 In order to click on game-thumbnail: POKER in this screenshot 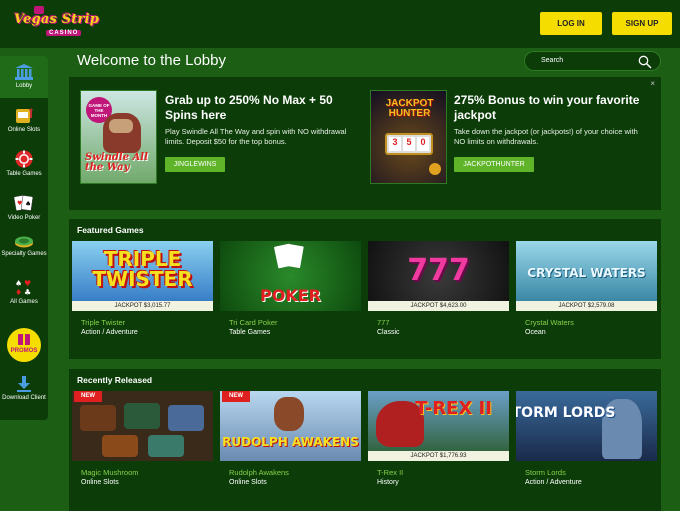, I will do `click(290, 276)`.